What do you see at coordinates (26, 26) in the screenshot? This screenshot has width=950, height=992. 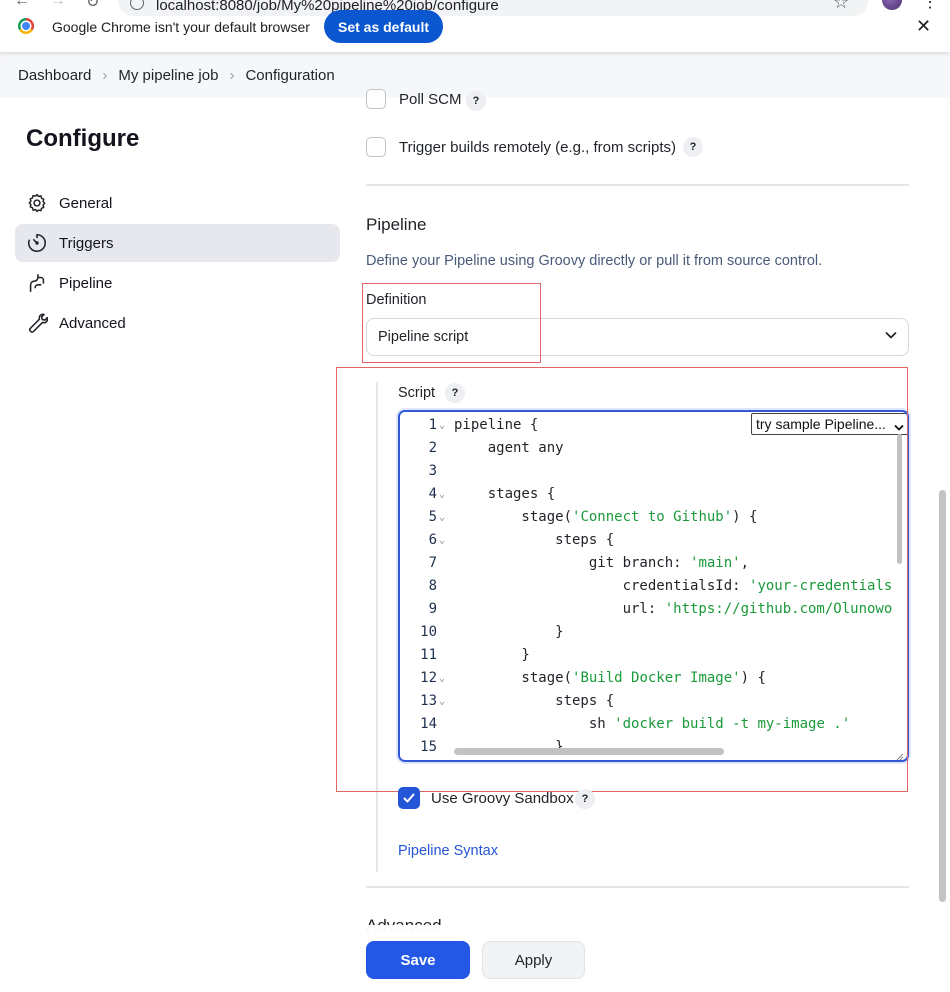 I see `chrome-logo-icon` at bounding box center [26, 26].